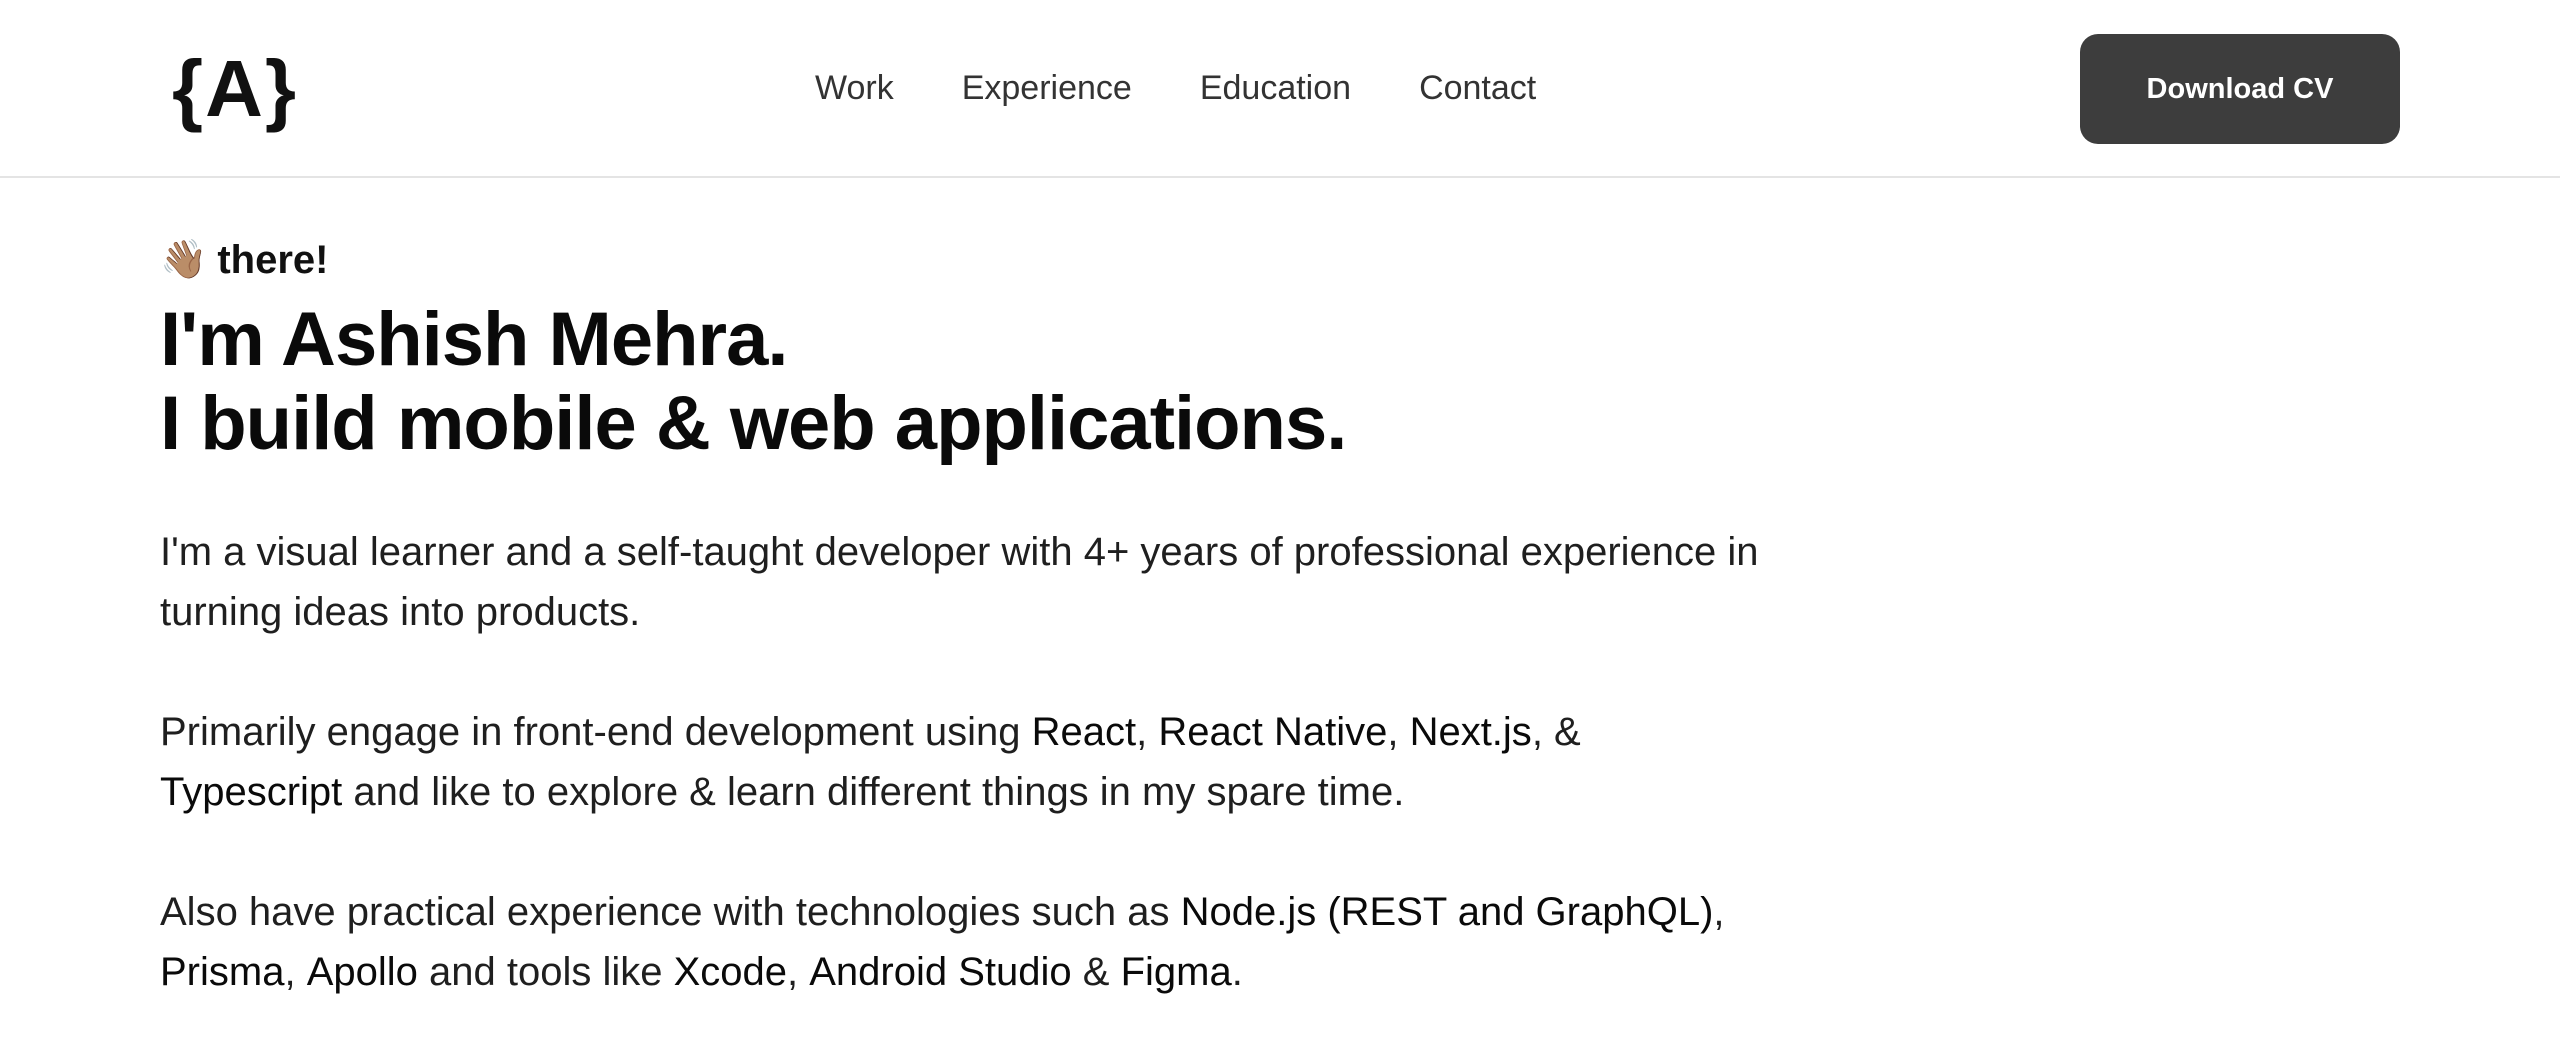  I want to click on headline-line-1: I'm Ashish Mehra., so click(474, 339).